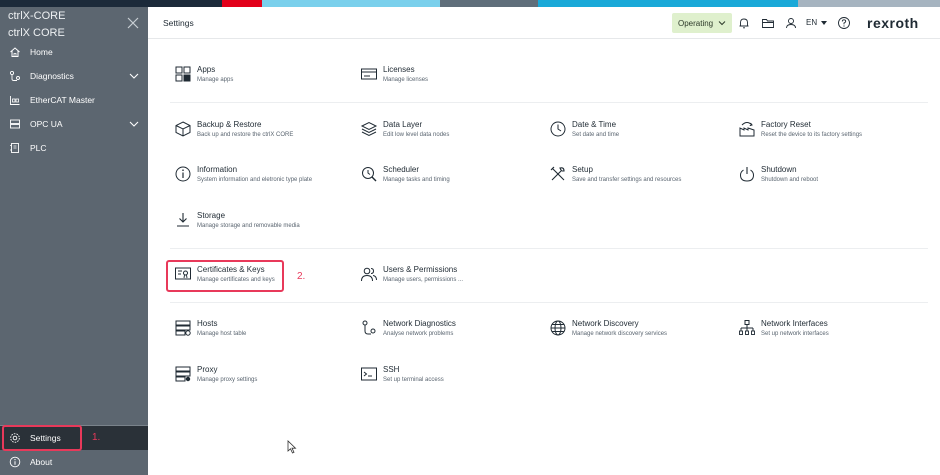 The width and height of the screenshot is (940, 475). I want to click on tile-description: Back up and restore the ctrlX CORE, so click(245, 135).